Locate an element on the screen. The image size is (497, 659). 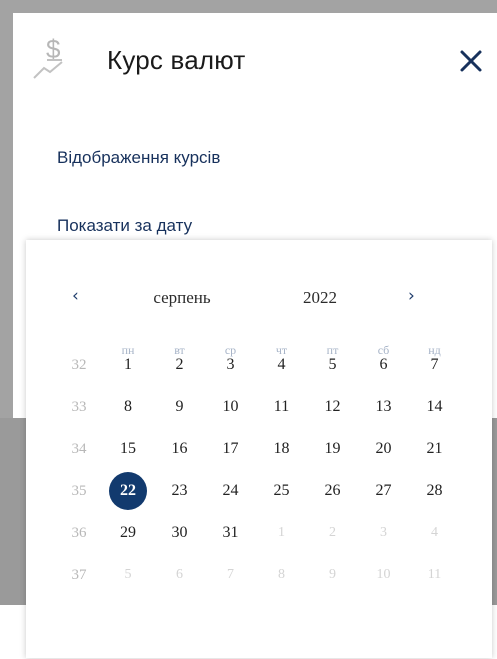
day-number: 19 is located at coordinates (332, 448).